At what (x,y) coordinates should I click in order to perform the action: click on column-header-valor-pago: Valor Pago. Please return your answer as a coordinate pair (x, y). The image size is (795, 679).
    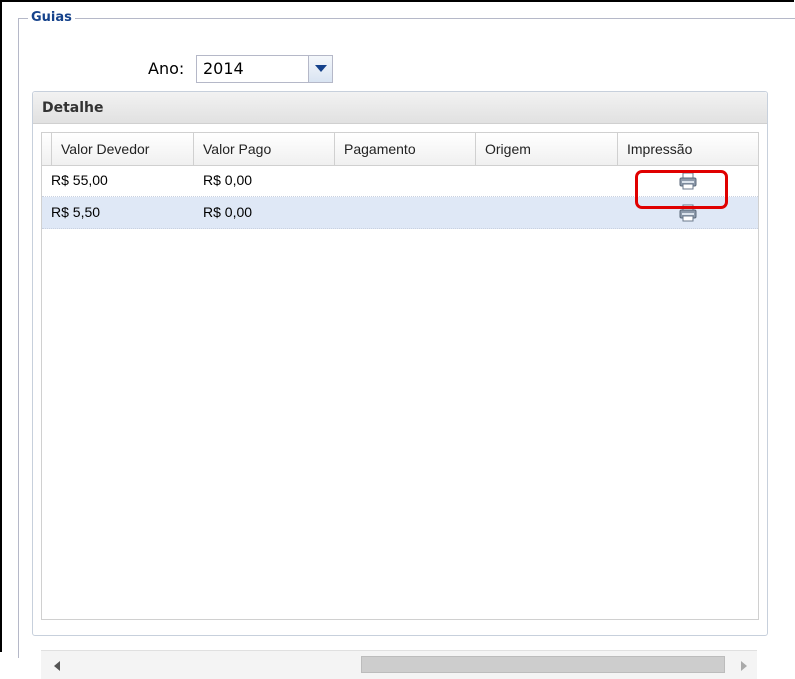
    Looking at the image, I should click on (264, 149).